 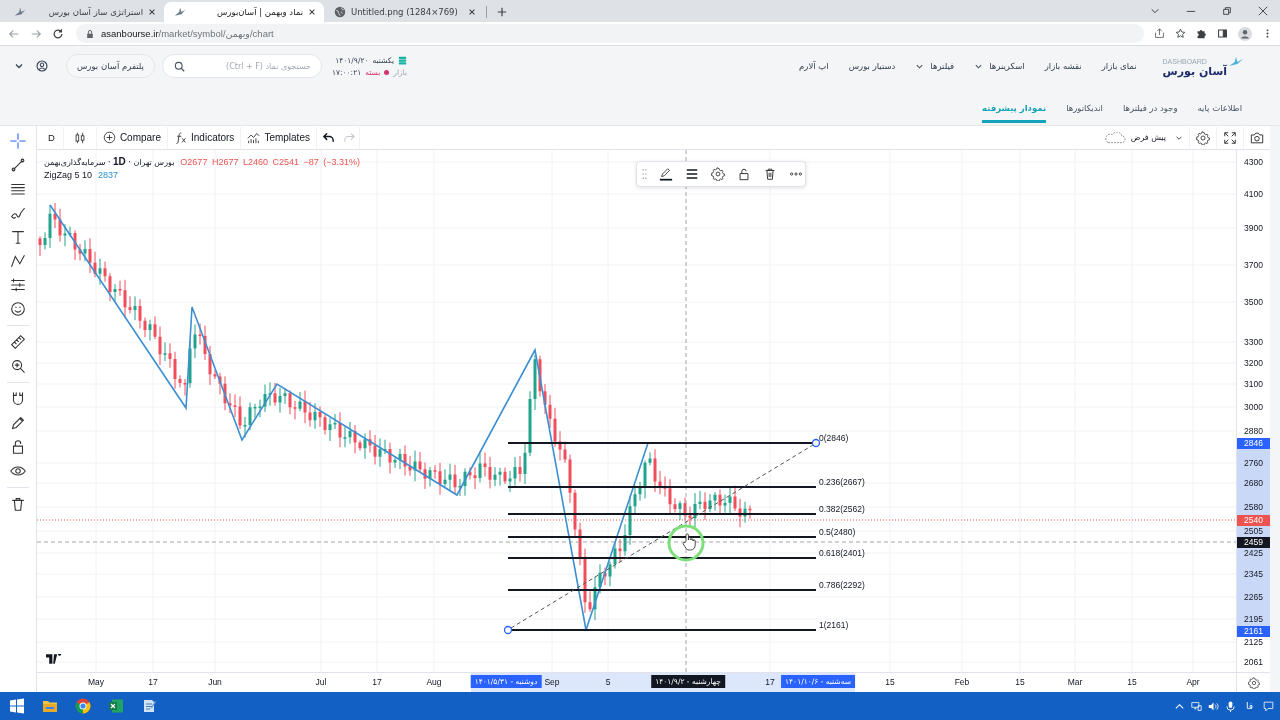 I want to click on price-label: 4300, so click(x=1253, y=162).